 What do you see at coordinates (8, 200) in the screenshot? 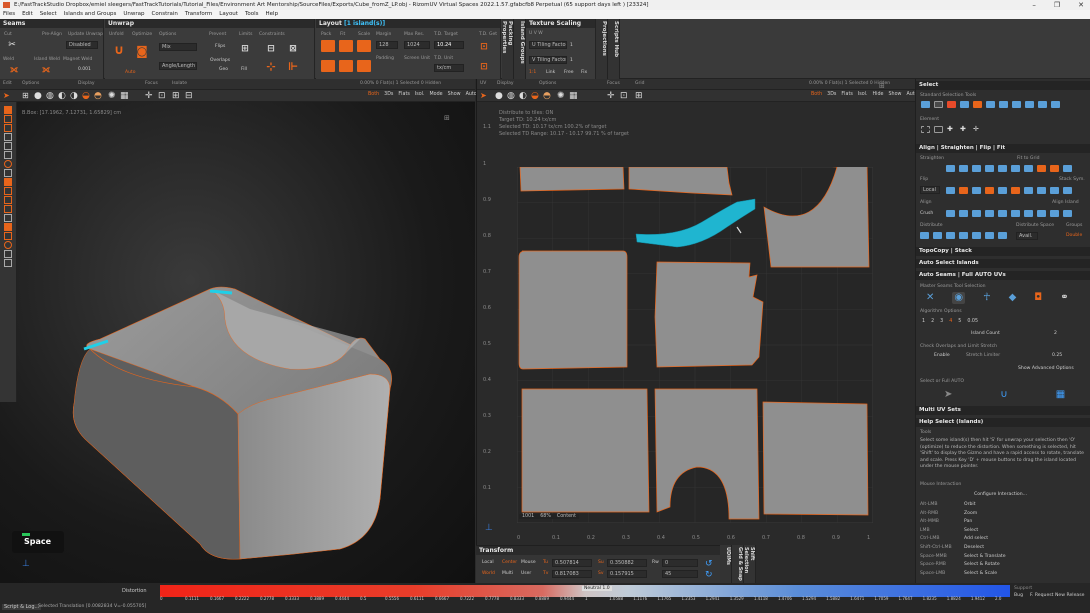
I see `x2-icon` at bounding box center [8, 200].